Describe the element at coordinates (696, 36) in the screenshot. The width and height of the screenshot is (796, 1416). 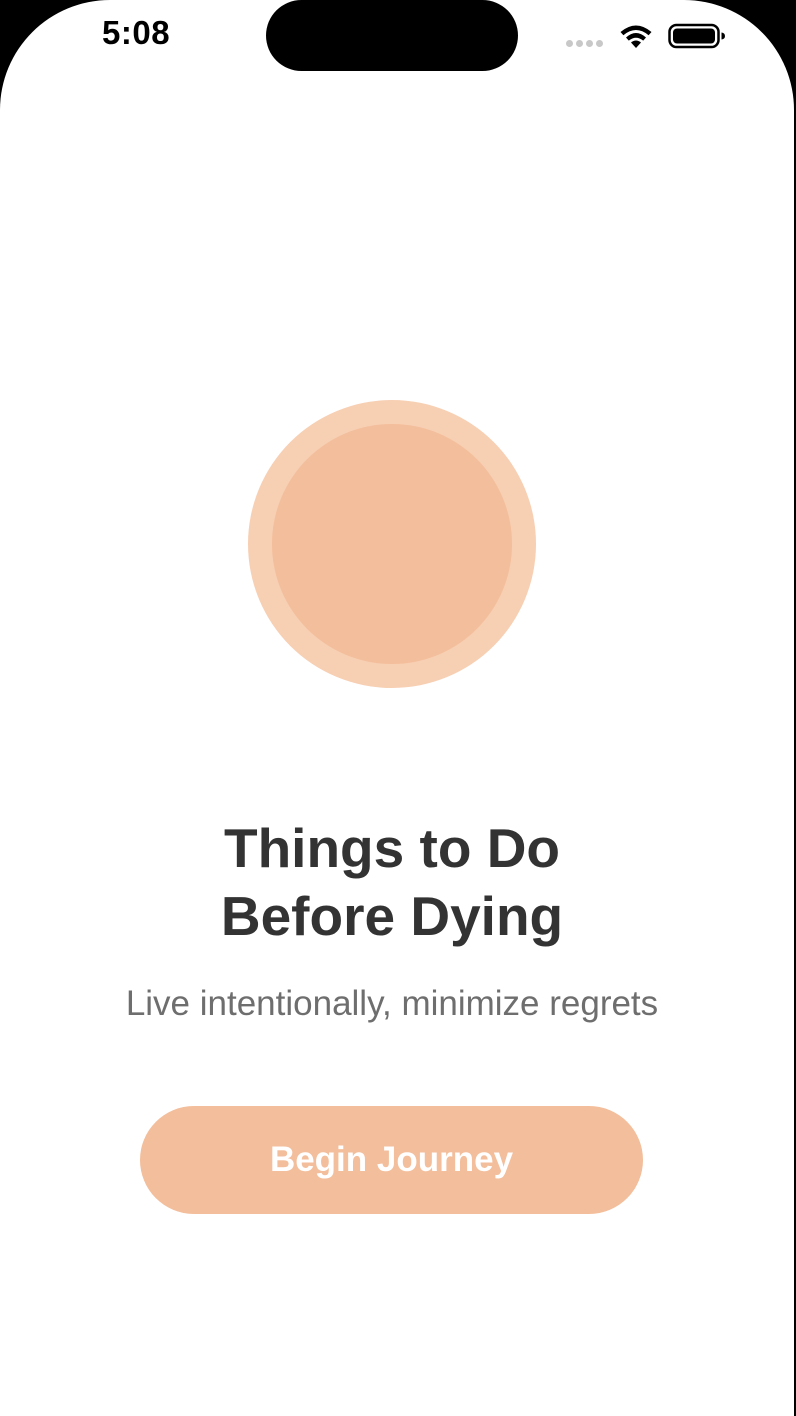
I see `battery-icon` at that location.